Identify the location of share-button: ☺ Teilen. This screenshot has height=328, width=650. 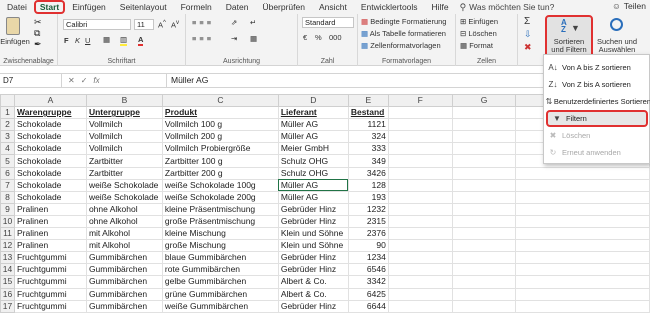
(629, 6).